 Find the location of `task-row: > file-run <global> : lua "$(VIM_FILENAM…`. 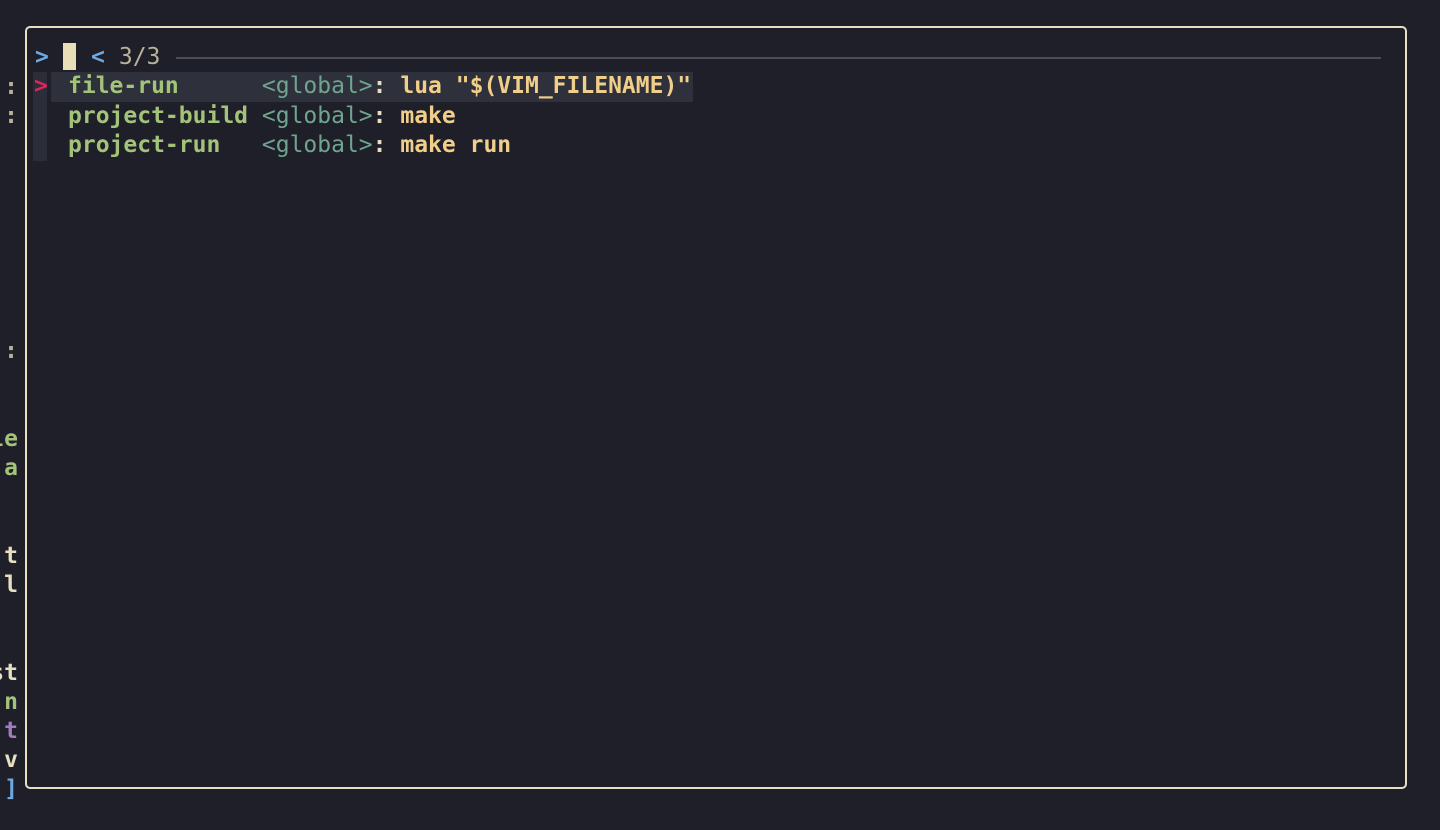

task-row: > file-run <global> : lua "$(VIM_FILENAM… is located at coordinates (363, 87).